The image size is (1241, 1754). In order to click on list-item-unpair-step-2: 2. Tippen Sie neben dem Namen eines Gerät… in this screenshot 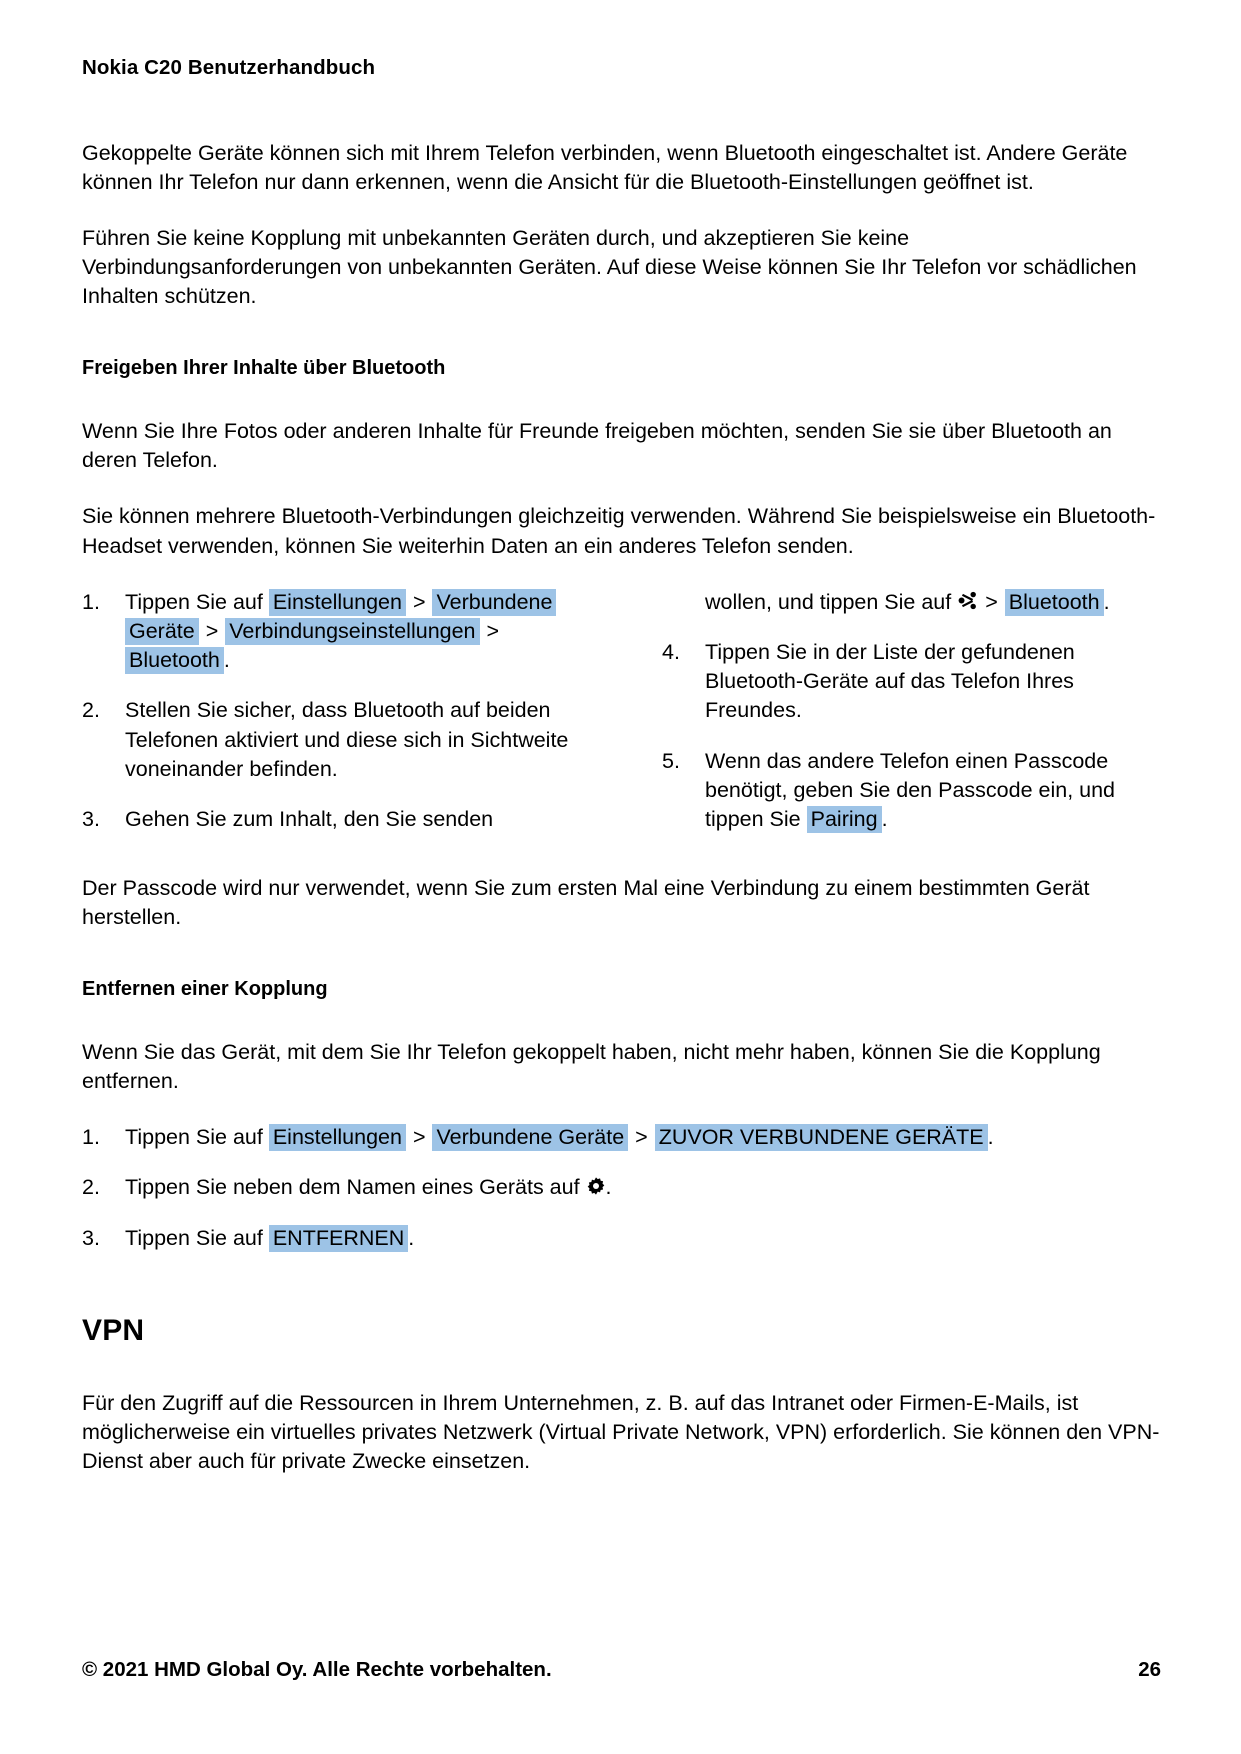, I will do `click(621, 1187)`.